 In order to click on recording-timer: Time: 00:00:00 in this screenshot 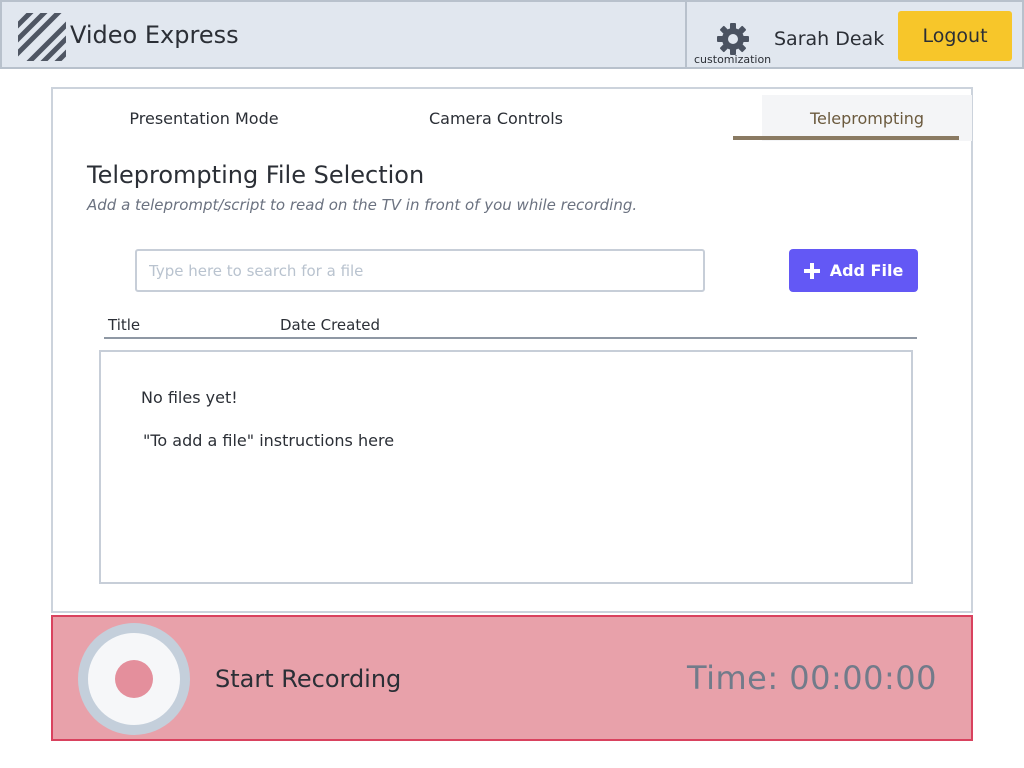, I will do `click(812, 678)`.